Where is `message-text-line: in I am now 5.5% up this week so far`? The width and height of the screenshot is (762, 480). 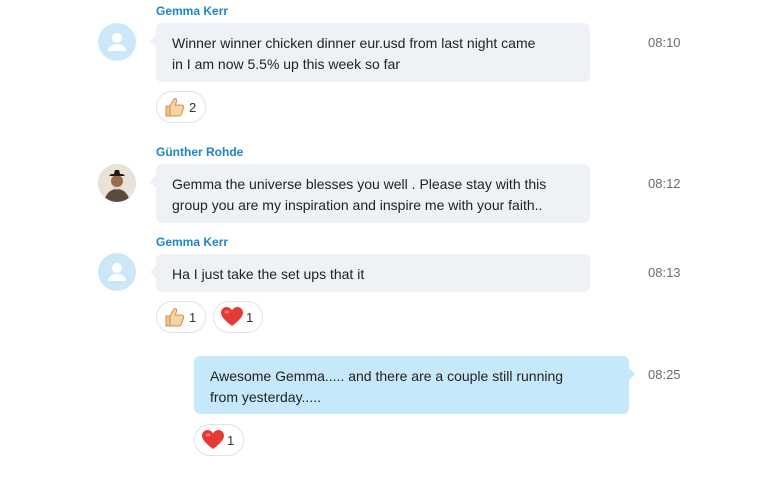
message-text-line: in I am now 5.5% up this week so far is located at coordinates (286, 64).